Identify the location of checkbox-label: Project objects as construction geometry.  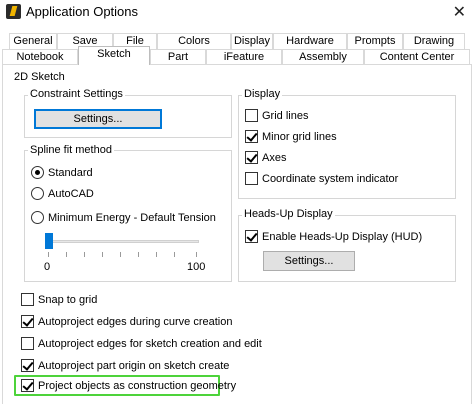
(137, 385).